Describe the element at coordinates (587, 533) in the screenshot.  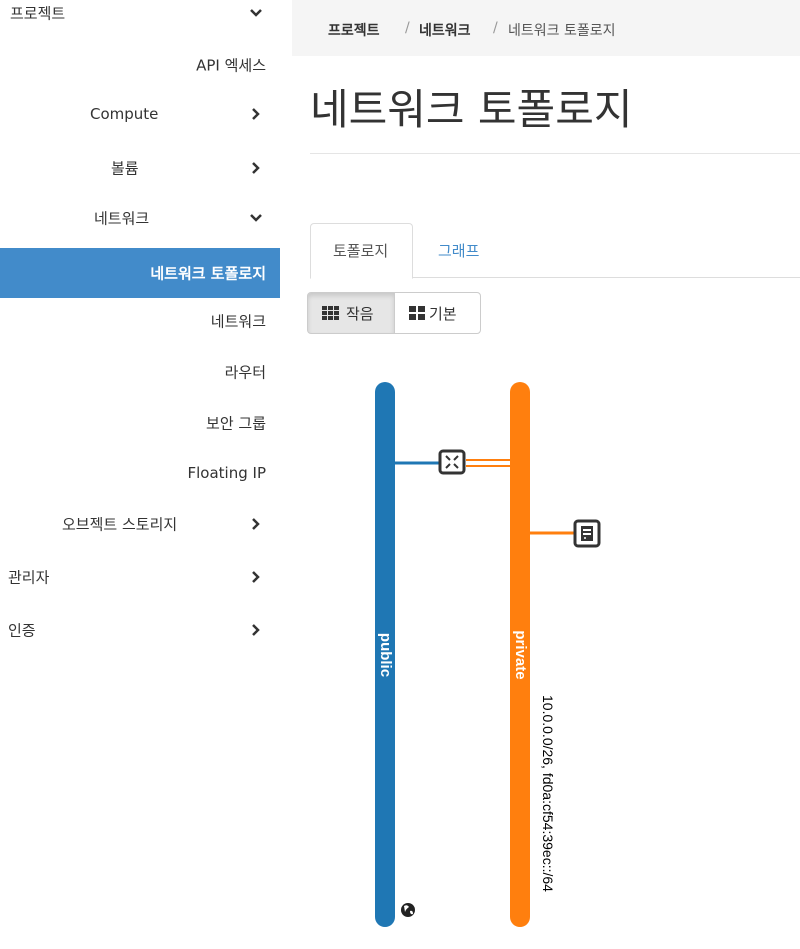
I see `server-icon` at that location.